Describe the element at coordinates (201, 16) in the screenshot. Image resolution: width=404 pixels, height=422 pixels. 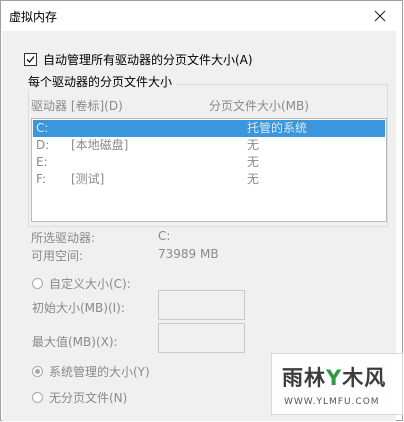
I see `title-bar: 虚拟内存` at that location.